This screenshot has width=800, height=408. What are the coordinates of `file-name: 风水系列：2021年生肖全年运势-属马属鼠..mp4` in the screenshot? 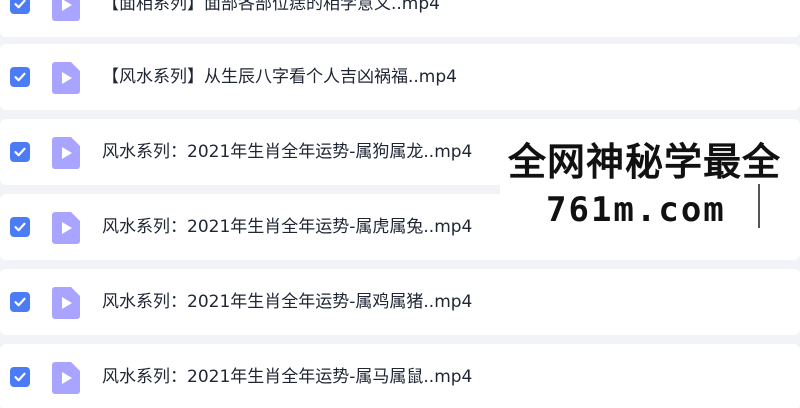 It's located at (287, 377).